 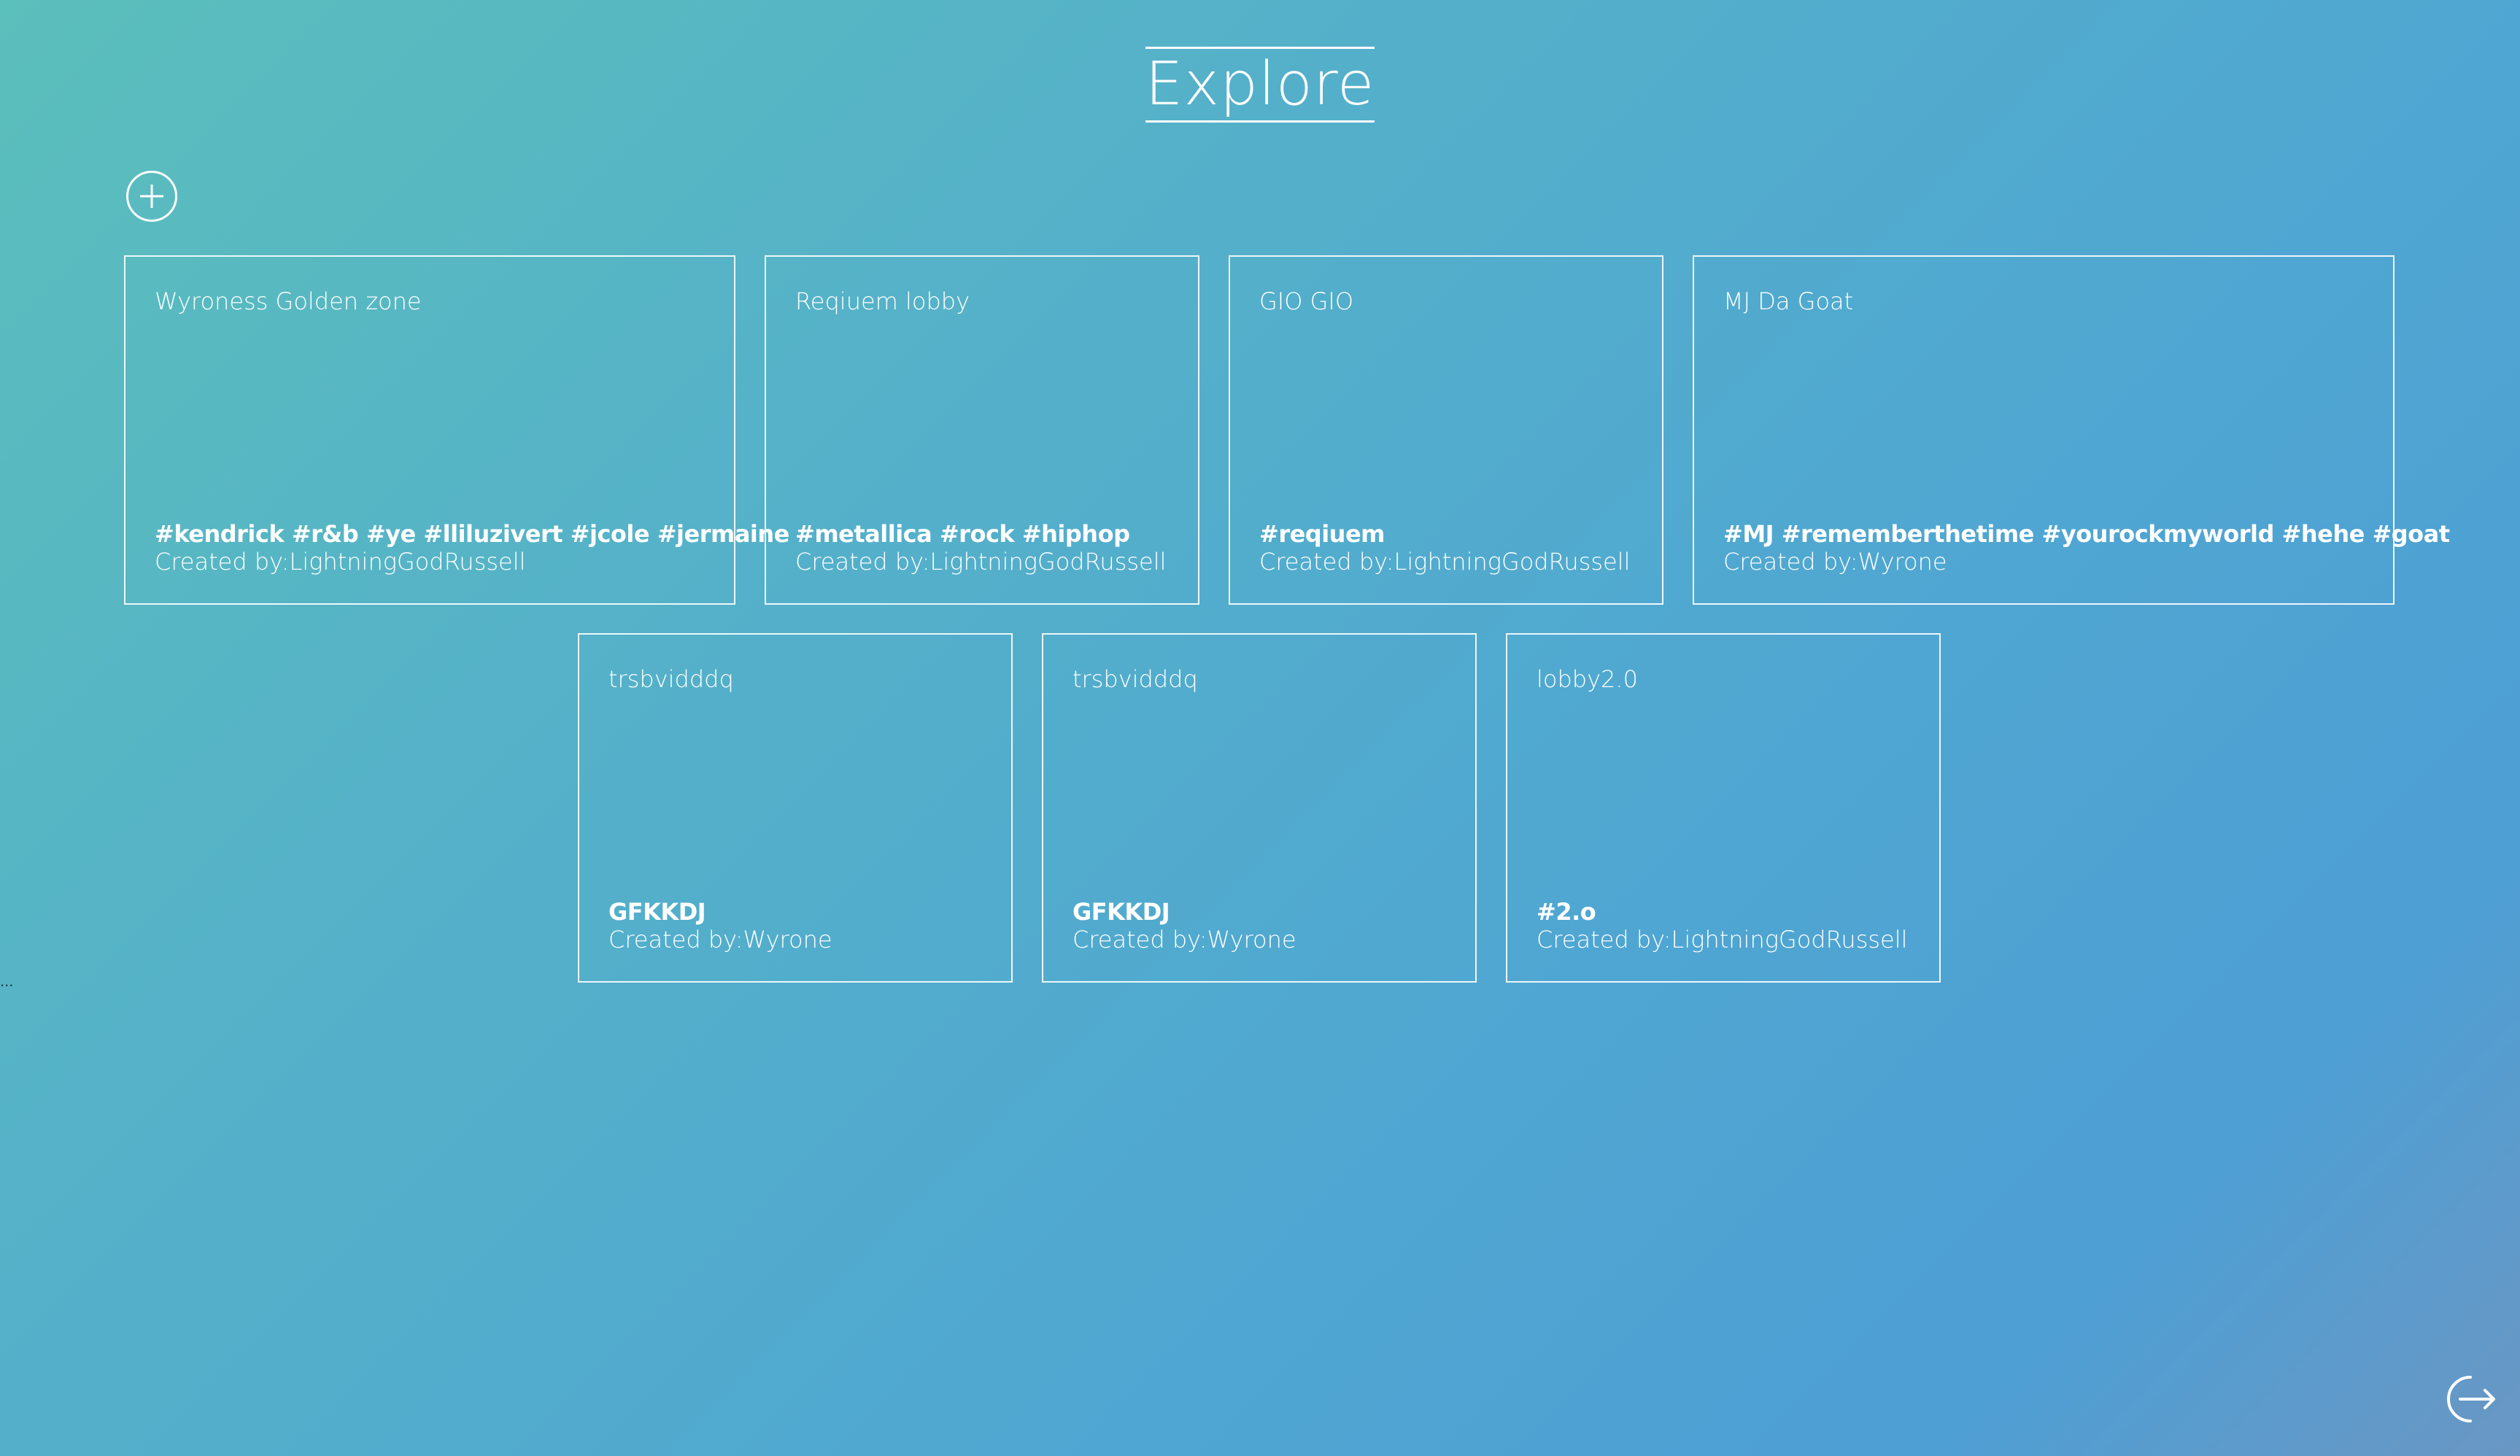 What do you see at coordinates (289, 301) in the screenshot?
I see `lobby-name: Wyroness Golden zone` at bounding box center [289, 301].